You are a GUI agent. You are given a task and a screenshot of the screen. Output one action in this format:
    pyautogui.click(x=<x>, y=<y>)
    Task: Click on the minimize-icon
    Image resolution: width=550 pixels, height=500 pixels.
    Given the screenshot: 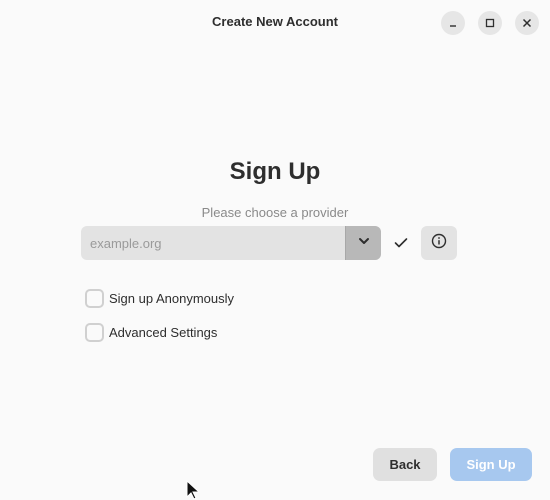 What is the action you would take?
    pyautogui.click(x=453, y=23)
    